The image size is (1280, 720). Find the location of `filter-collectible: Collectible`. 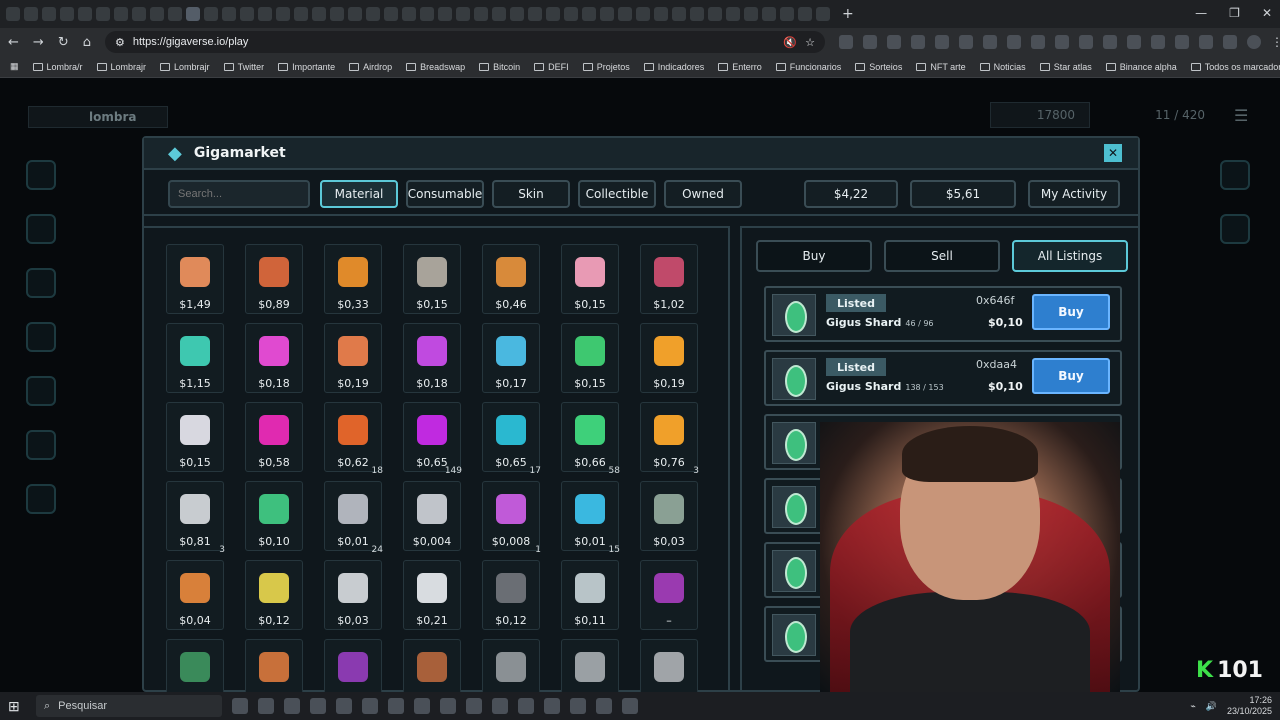

filter-collectible: Collectible is located at coordinates (617, 194).